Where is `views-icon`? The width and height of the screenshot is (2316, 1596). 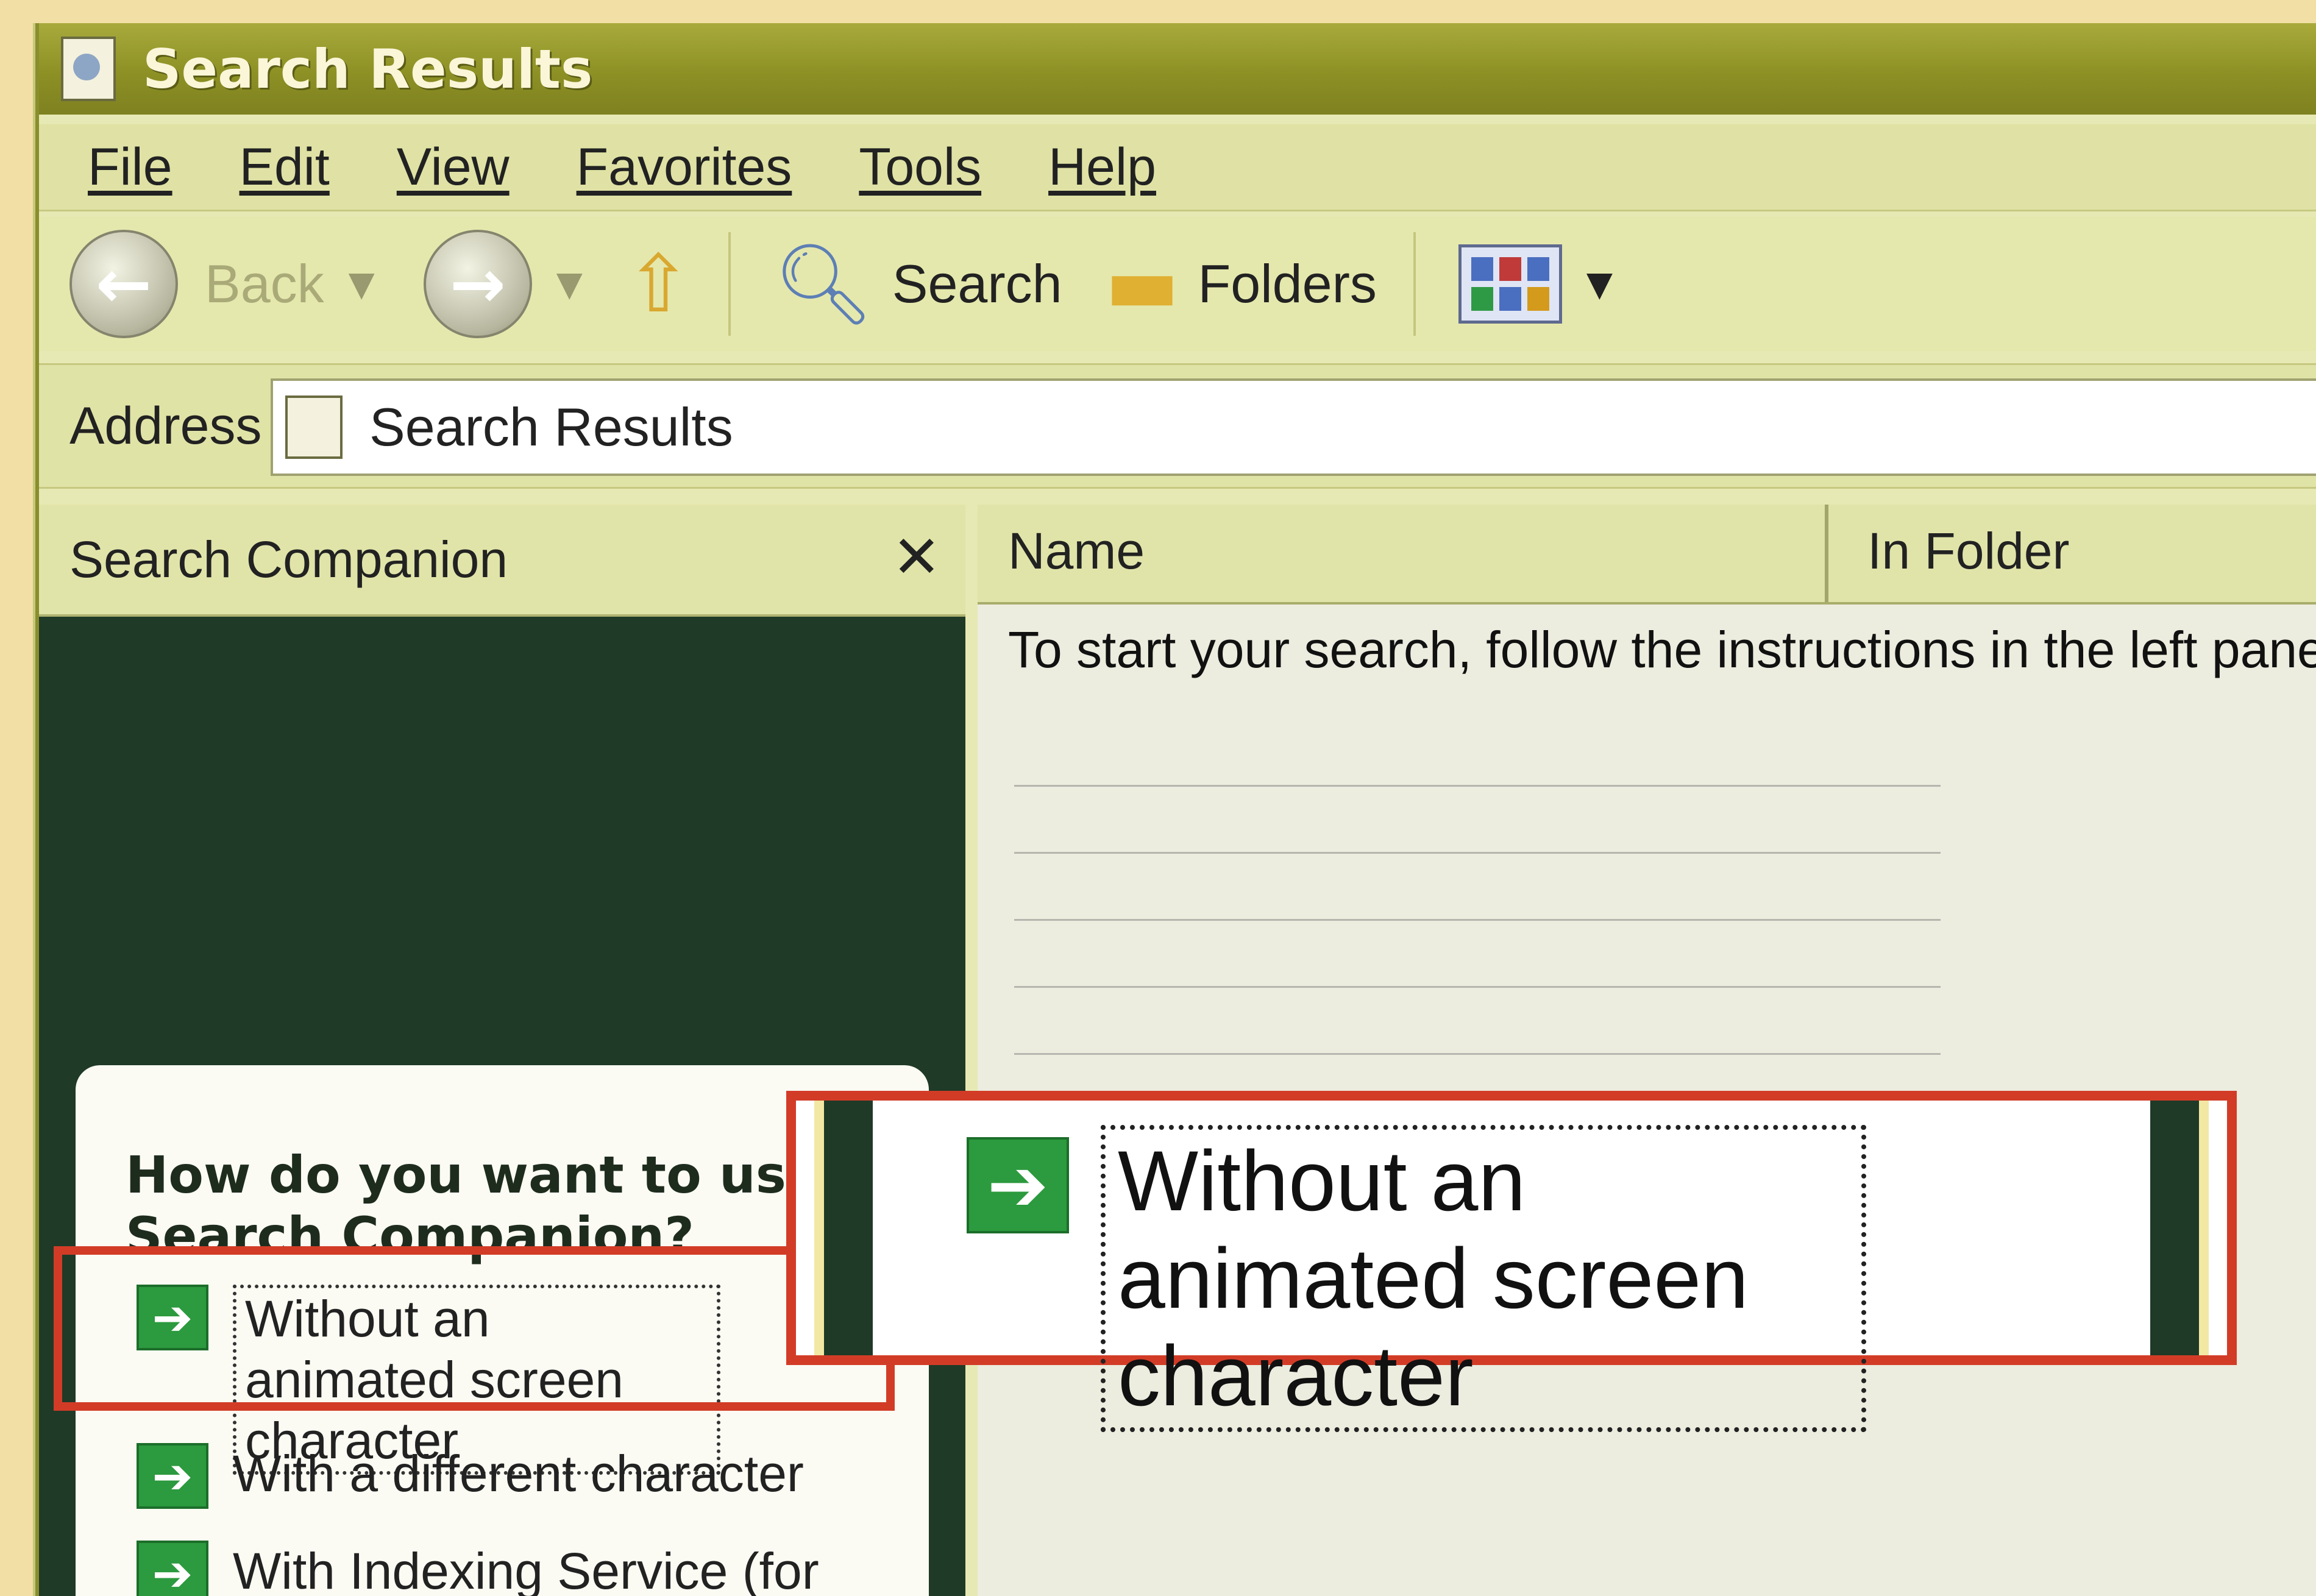
views-icon is located at coordinates (1510, 284).